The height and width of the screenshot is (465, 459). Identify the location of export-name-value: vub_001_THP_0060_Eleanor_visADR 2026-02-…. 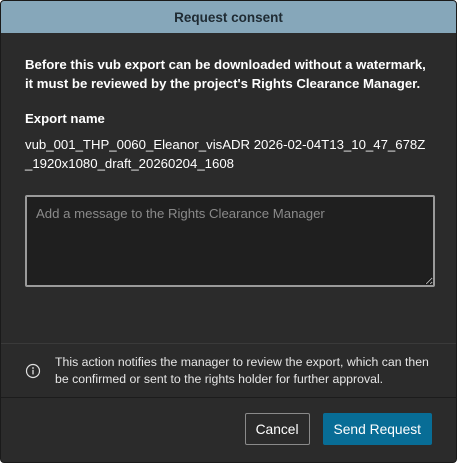
(225, 154).